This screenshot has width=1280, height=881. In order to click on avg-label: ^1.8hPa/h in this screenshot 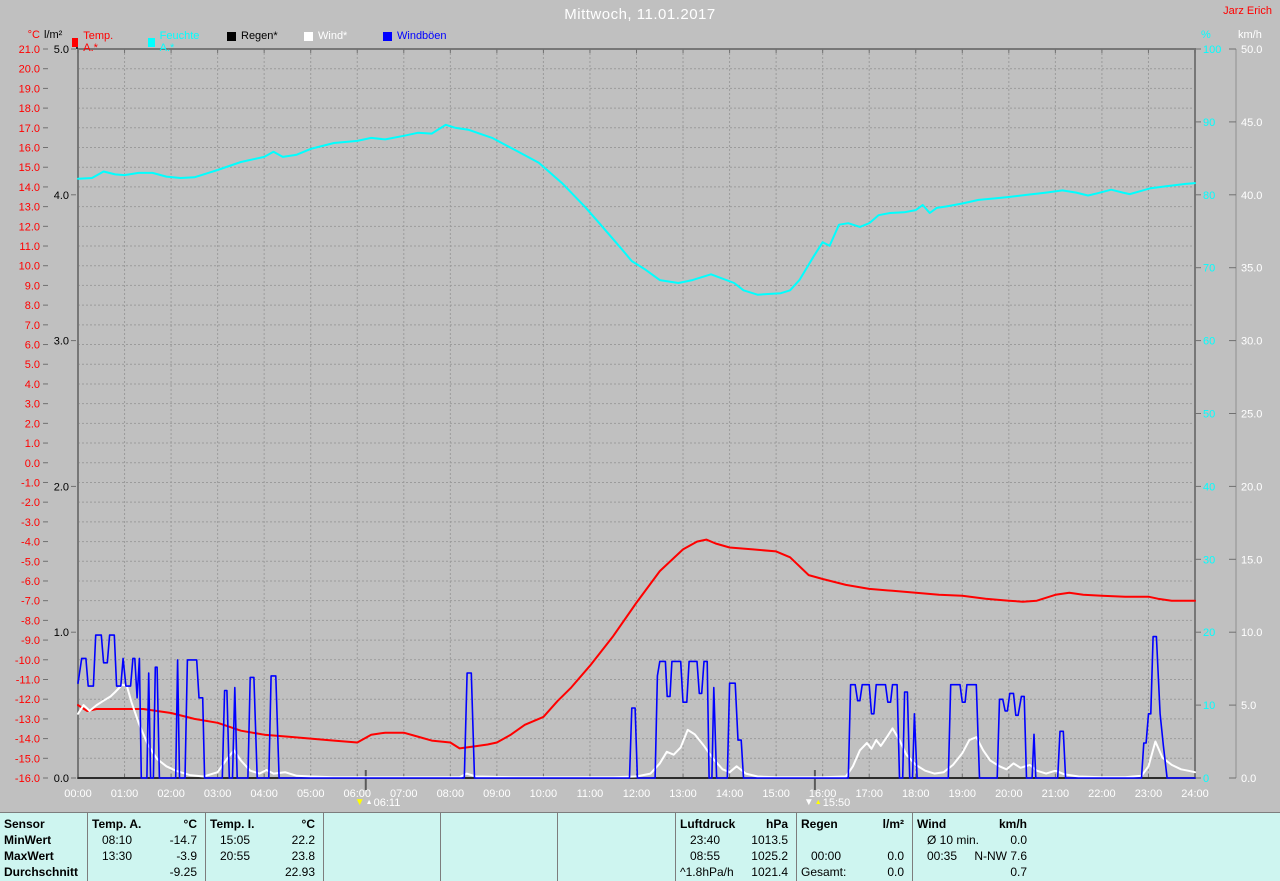, I will do `click(707, 872)`.